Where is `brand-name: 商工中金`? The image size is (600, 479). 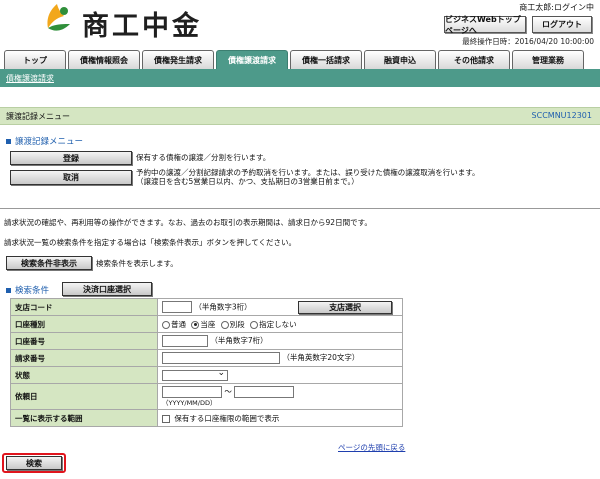 brand-name: 商工中金 is located at coordinates (142, 26).